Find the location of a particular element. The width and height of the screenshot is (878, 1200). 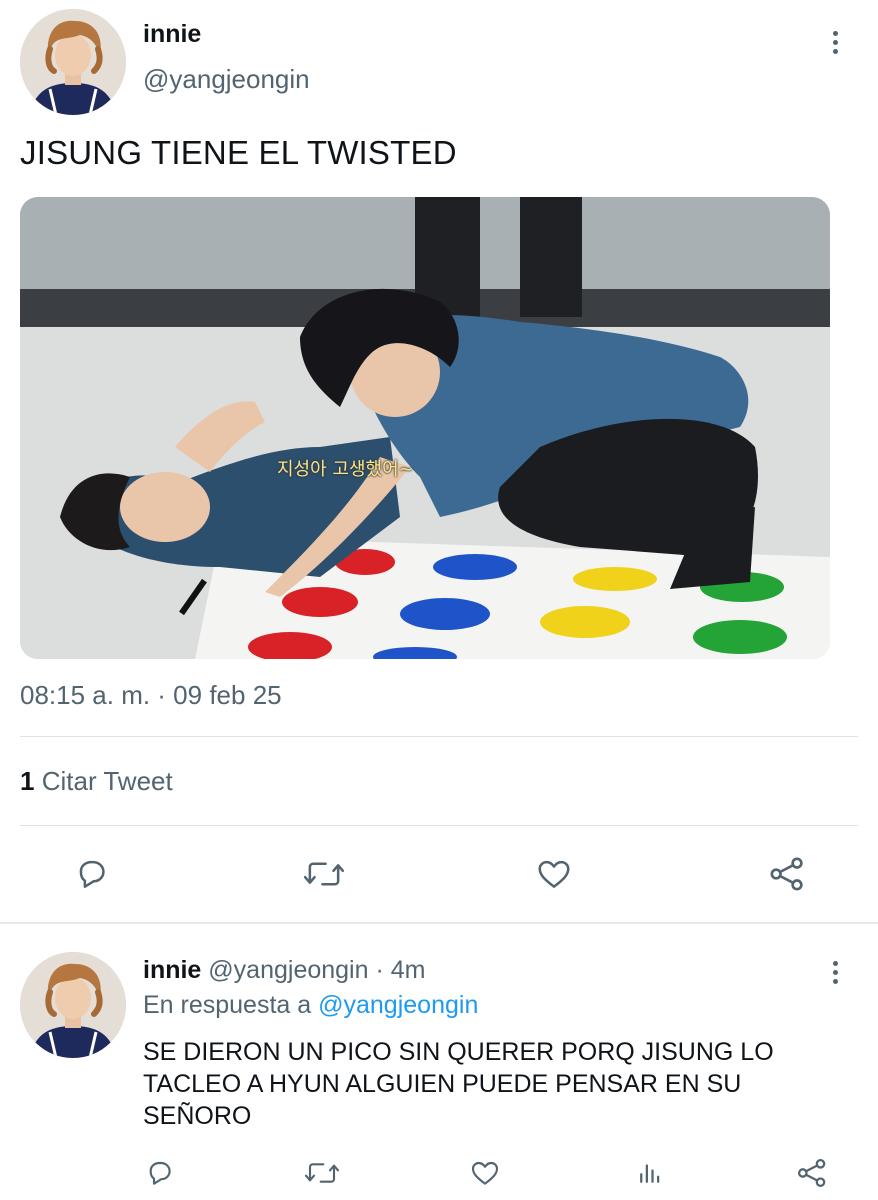

reply-analytics-icon is located at coordinates (650, 1173).